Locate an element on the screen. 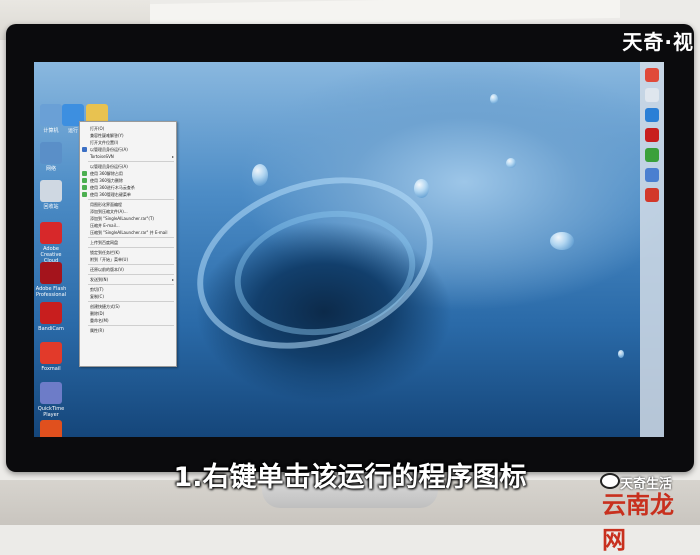 Image resolution: width=700 pixels, height=555 pixels. menu-item-label: 删除(D) is located at coordinates (97, 313).